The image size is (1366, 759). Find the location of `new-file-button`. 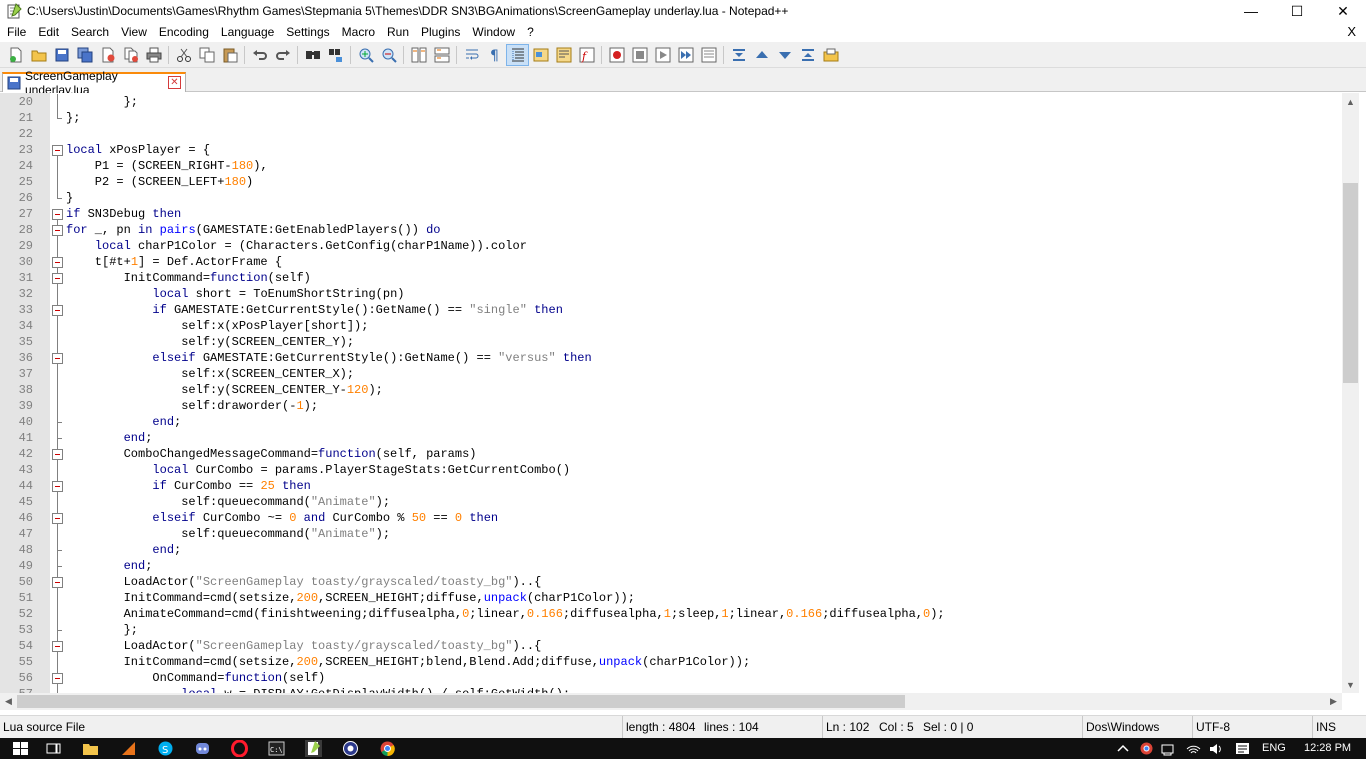

new-file-button is located at coordinates (15, 55).